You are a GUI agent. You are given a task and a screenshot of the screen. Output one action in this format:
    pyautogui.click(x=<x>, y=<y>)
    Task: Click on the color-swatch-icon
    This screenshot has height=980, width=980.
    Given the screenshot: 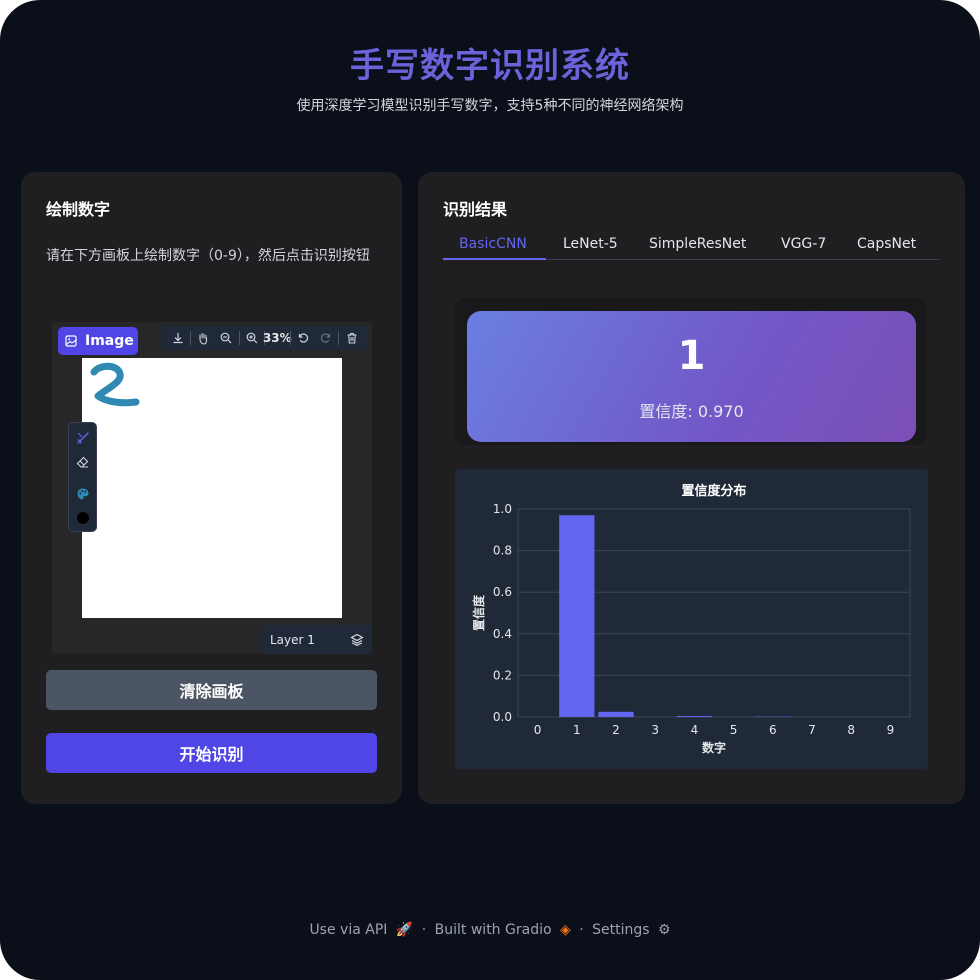 What is the action you would take?
    pyautogui.click(x=83, y=518)
    